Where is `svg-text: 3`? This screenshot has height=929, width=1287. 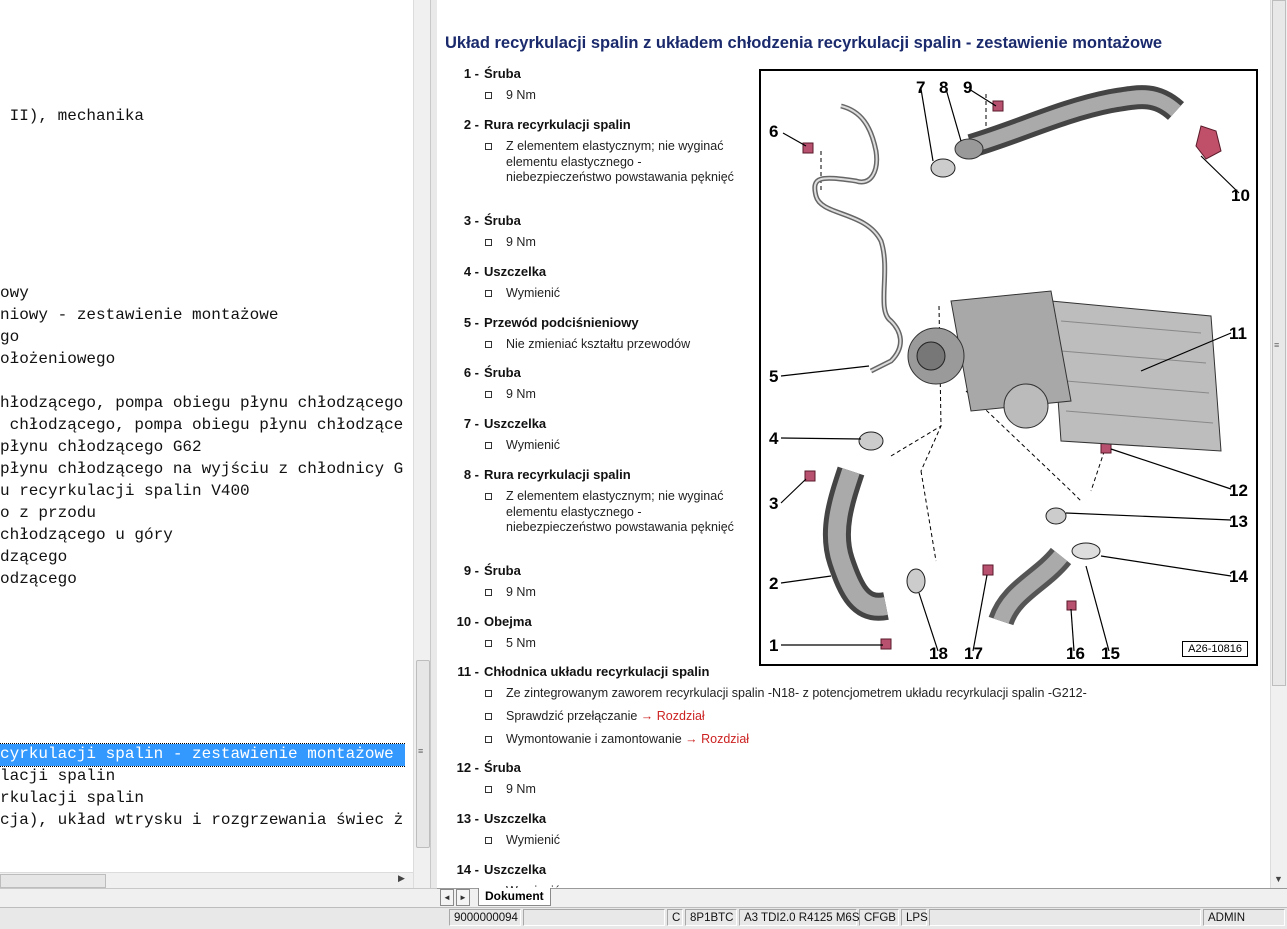 svg-text: 3 is located at coordinates (773, 503).